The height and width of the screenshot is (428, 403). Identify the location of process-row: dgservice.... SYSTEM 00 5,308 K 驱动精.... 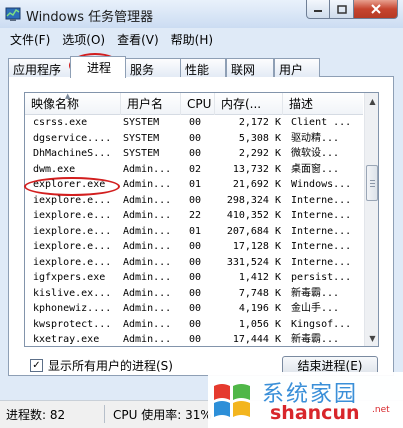
(194, 139).